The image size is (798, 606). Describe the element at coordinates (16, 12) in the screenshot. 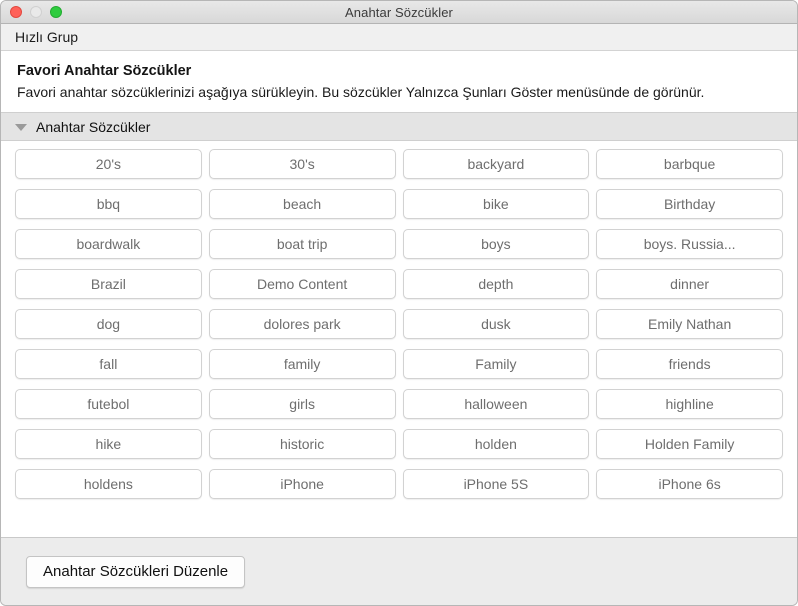

I see `close-button` at that location.